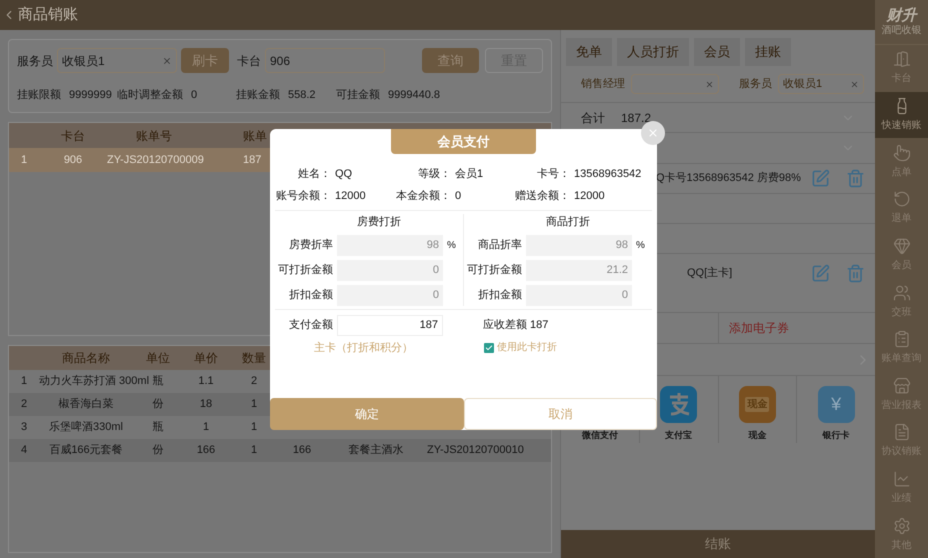 Image resolution: width=928 pixels, height=558 pixels. Describe the element at coordinates (86, 427) in the screenshot. I see `table-cell: 乐堡啤酒330ml` at that location.